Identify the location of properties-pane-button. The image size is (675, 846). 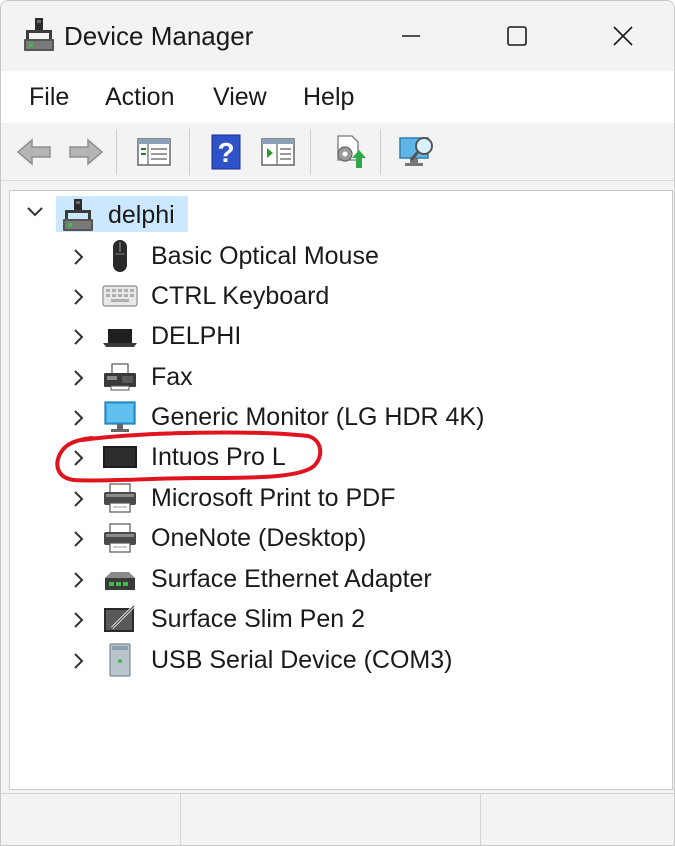
(278, 152).